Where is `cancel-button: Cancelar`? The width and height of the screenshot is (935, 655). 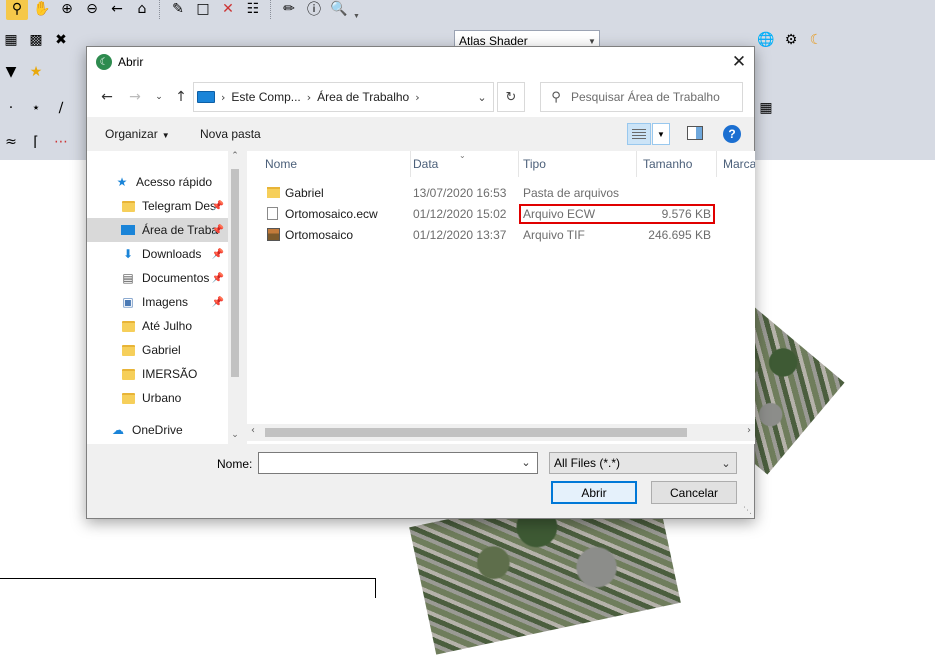 cancel-button: Cancelar is located at coordinates (694, 492).